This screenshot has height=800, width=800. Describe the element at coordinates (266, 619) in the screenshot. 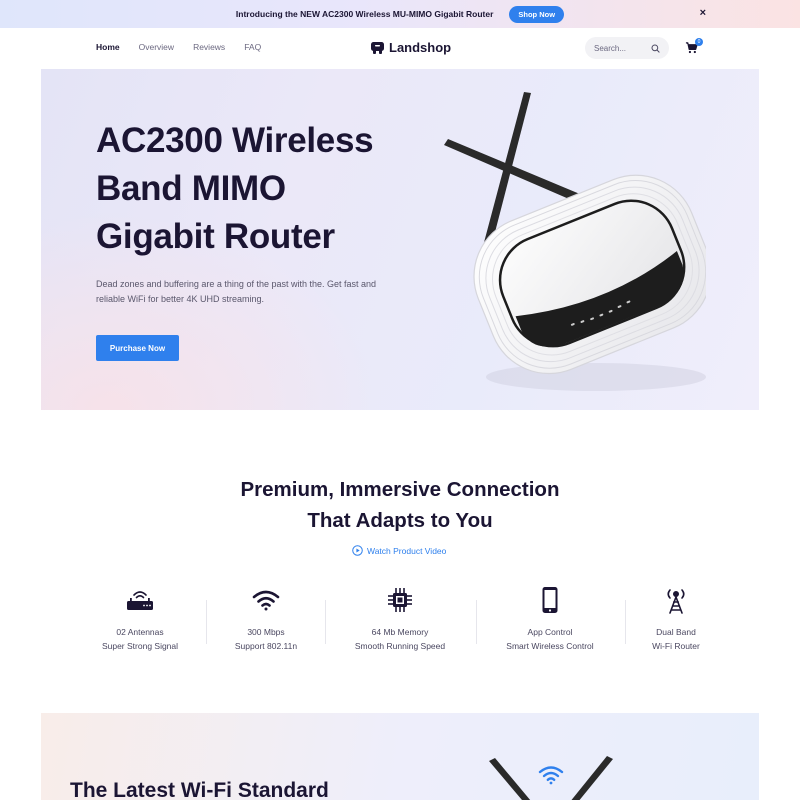

I see `feature-item: 300 Mbps Support 802.11n` at that location.